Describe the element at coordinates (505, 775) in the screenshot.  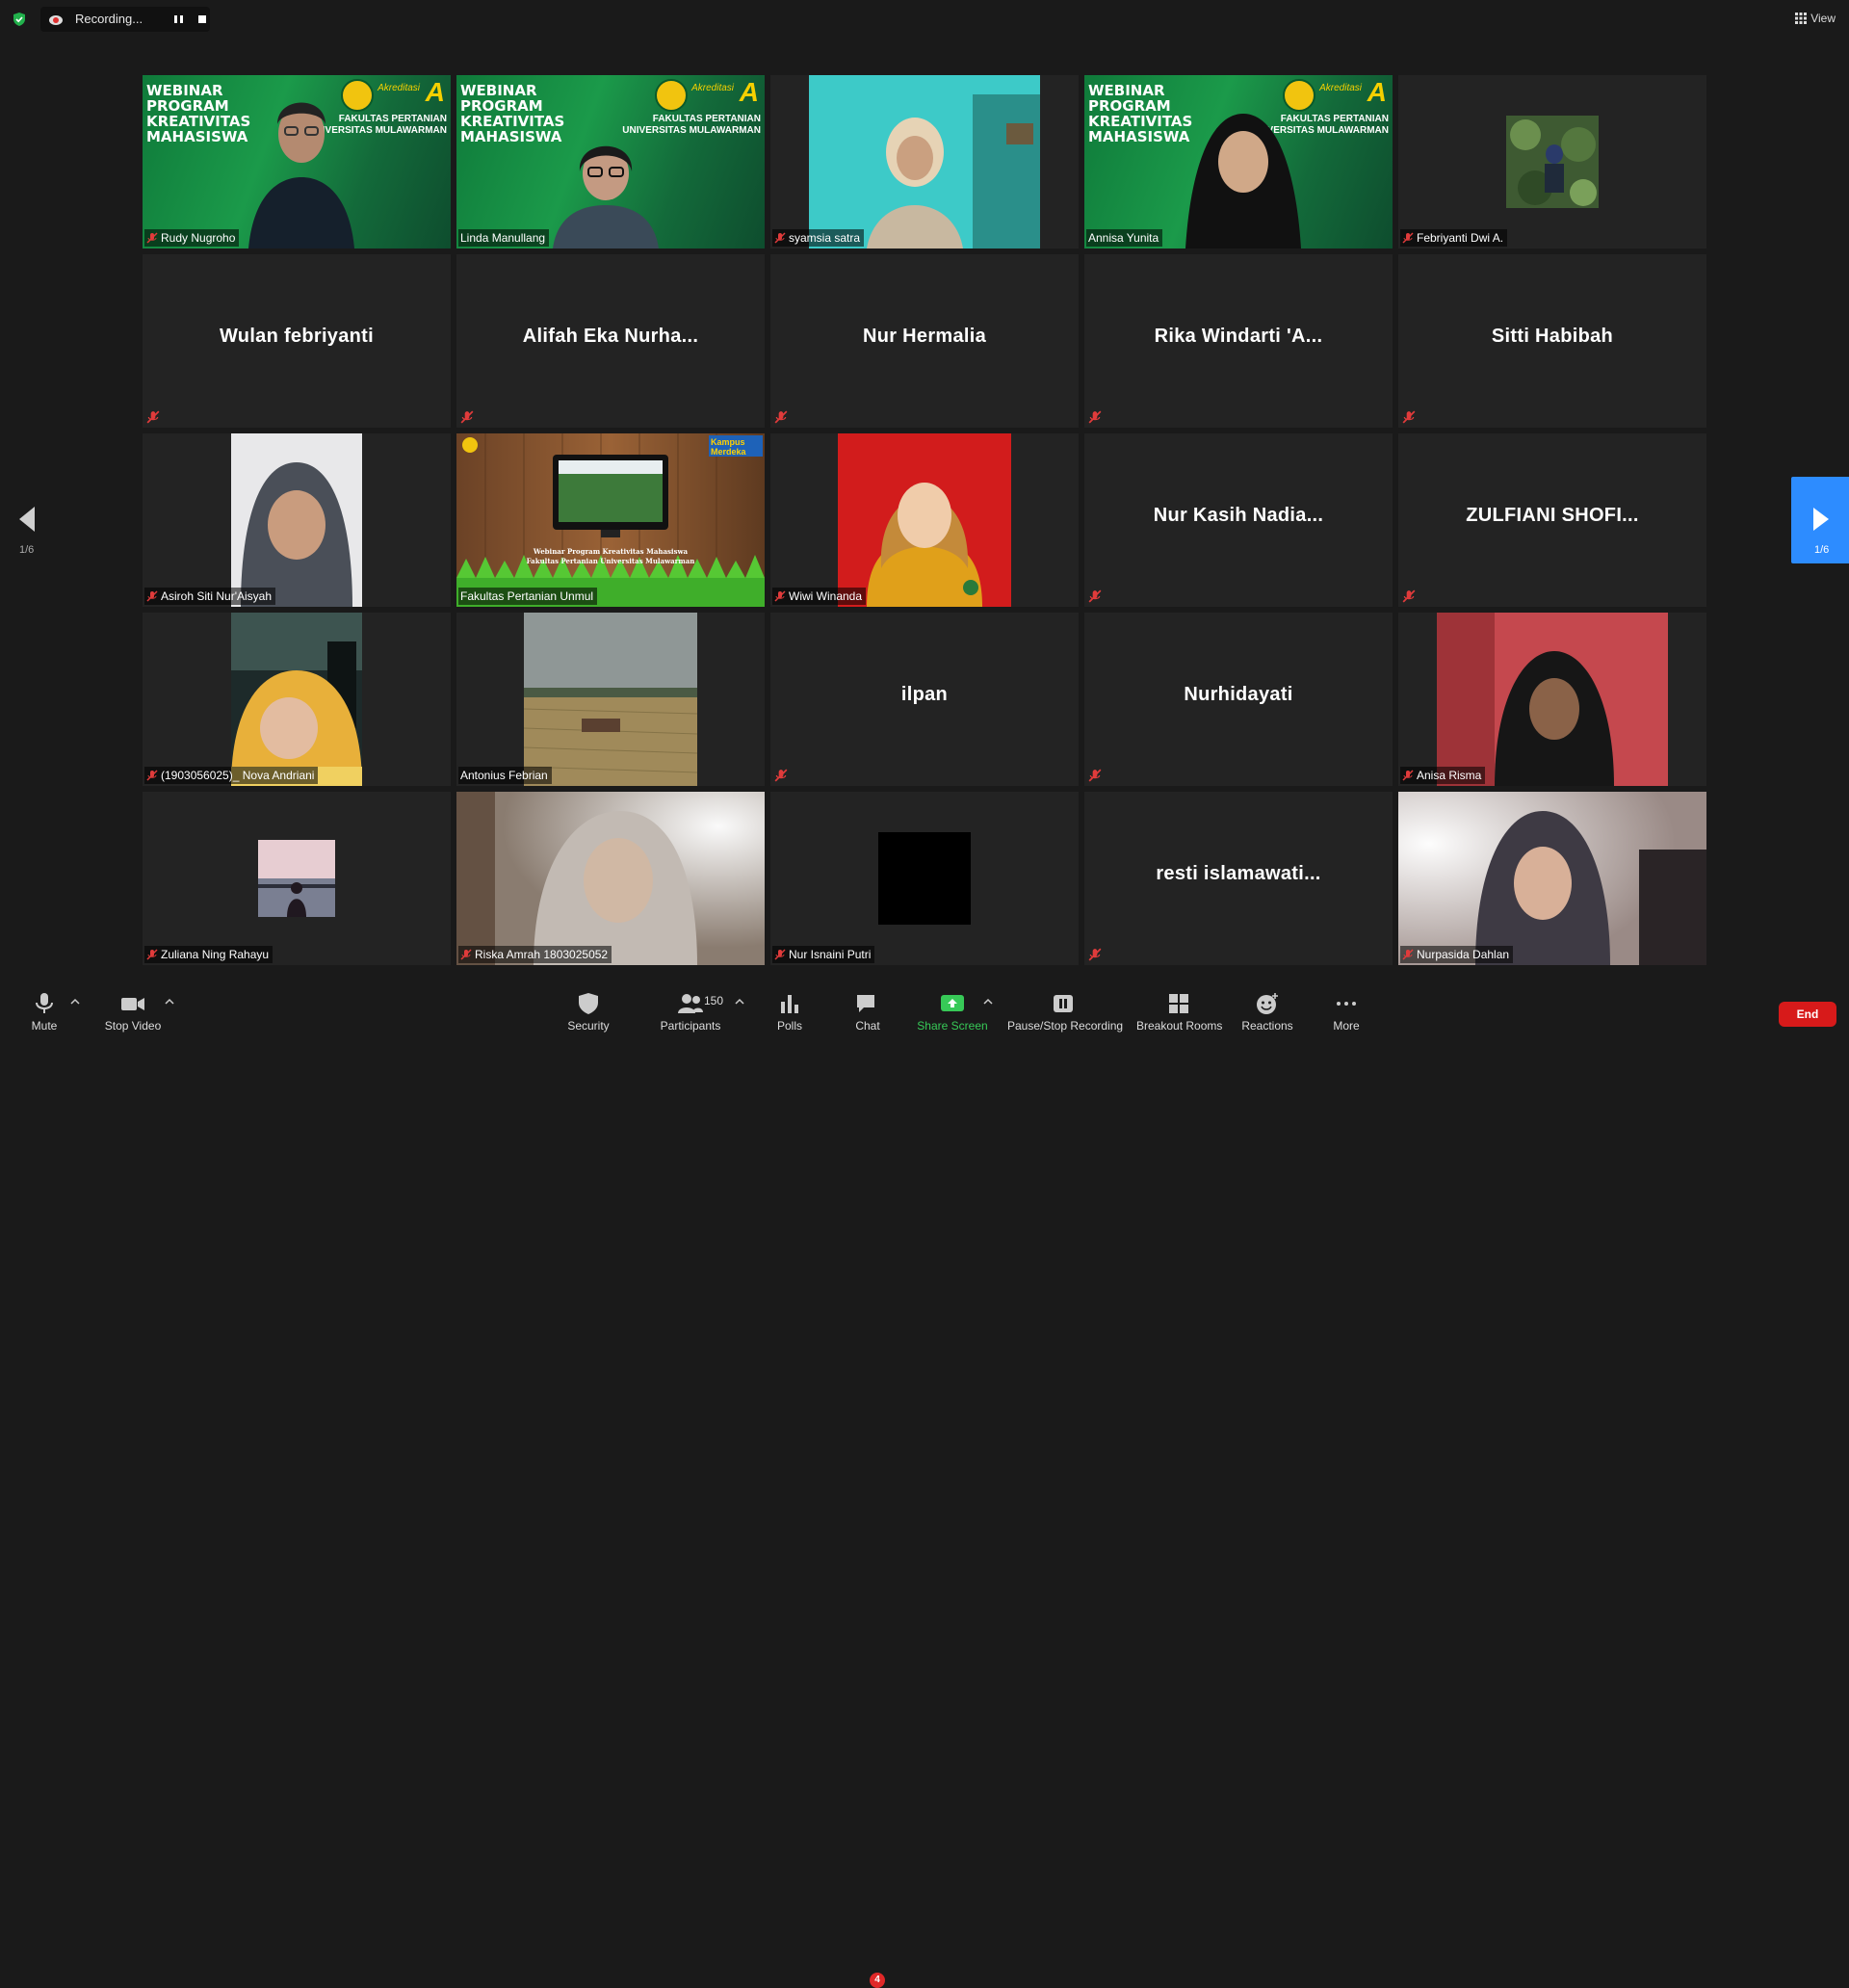
I see `participant-name-label: Antonius Febrian` at that location.